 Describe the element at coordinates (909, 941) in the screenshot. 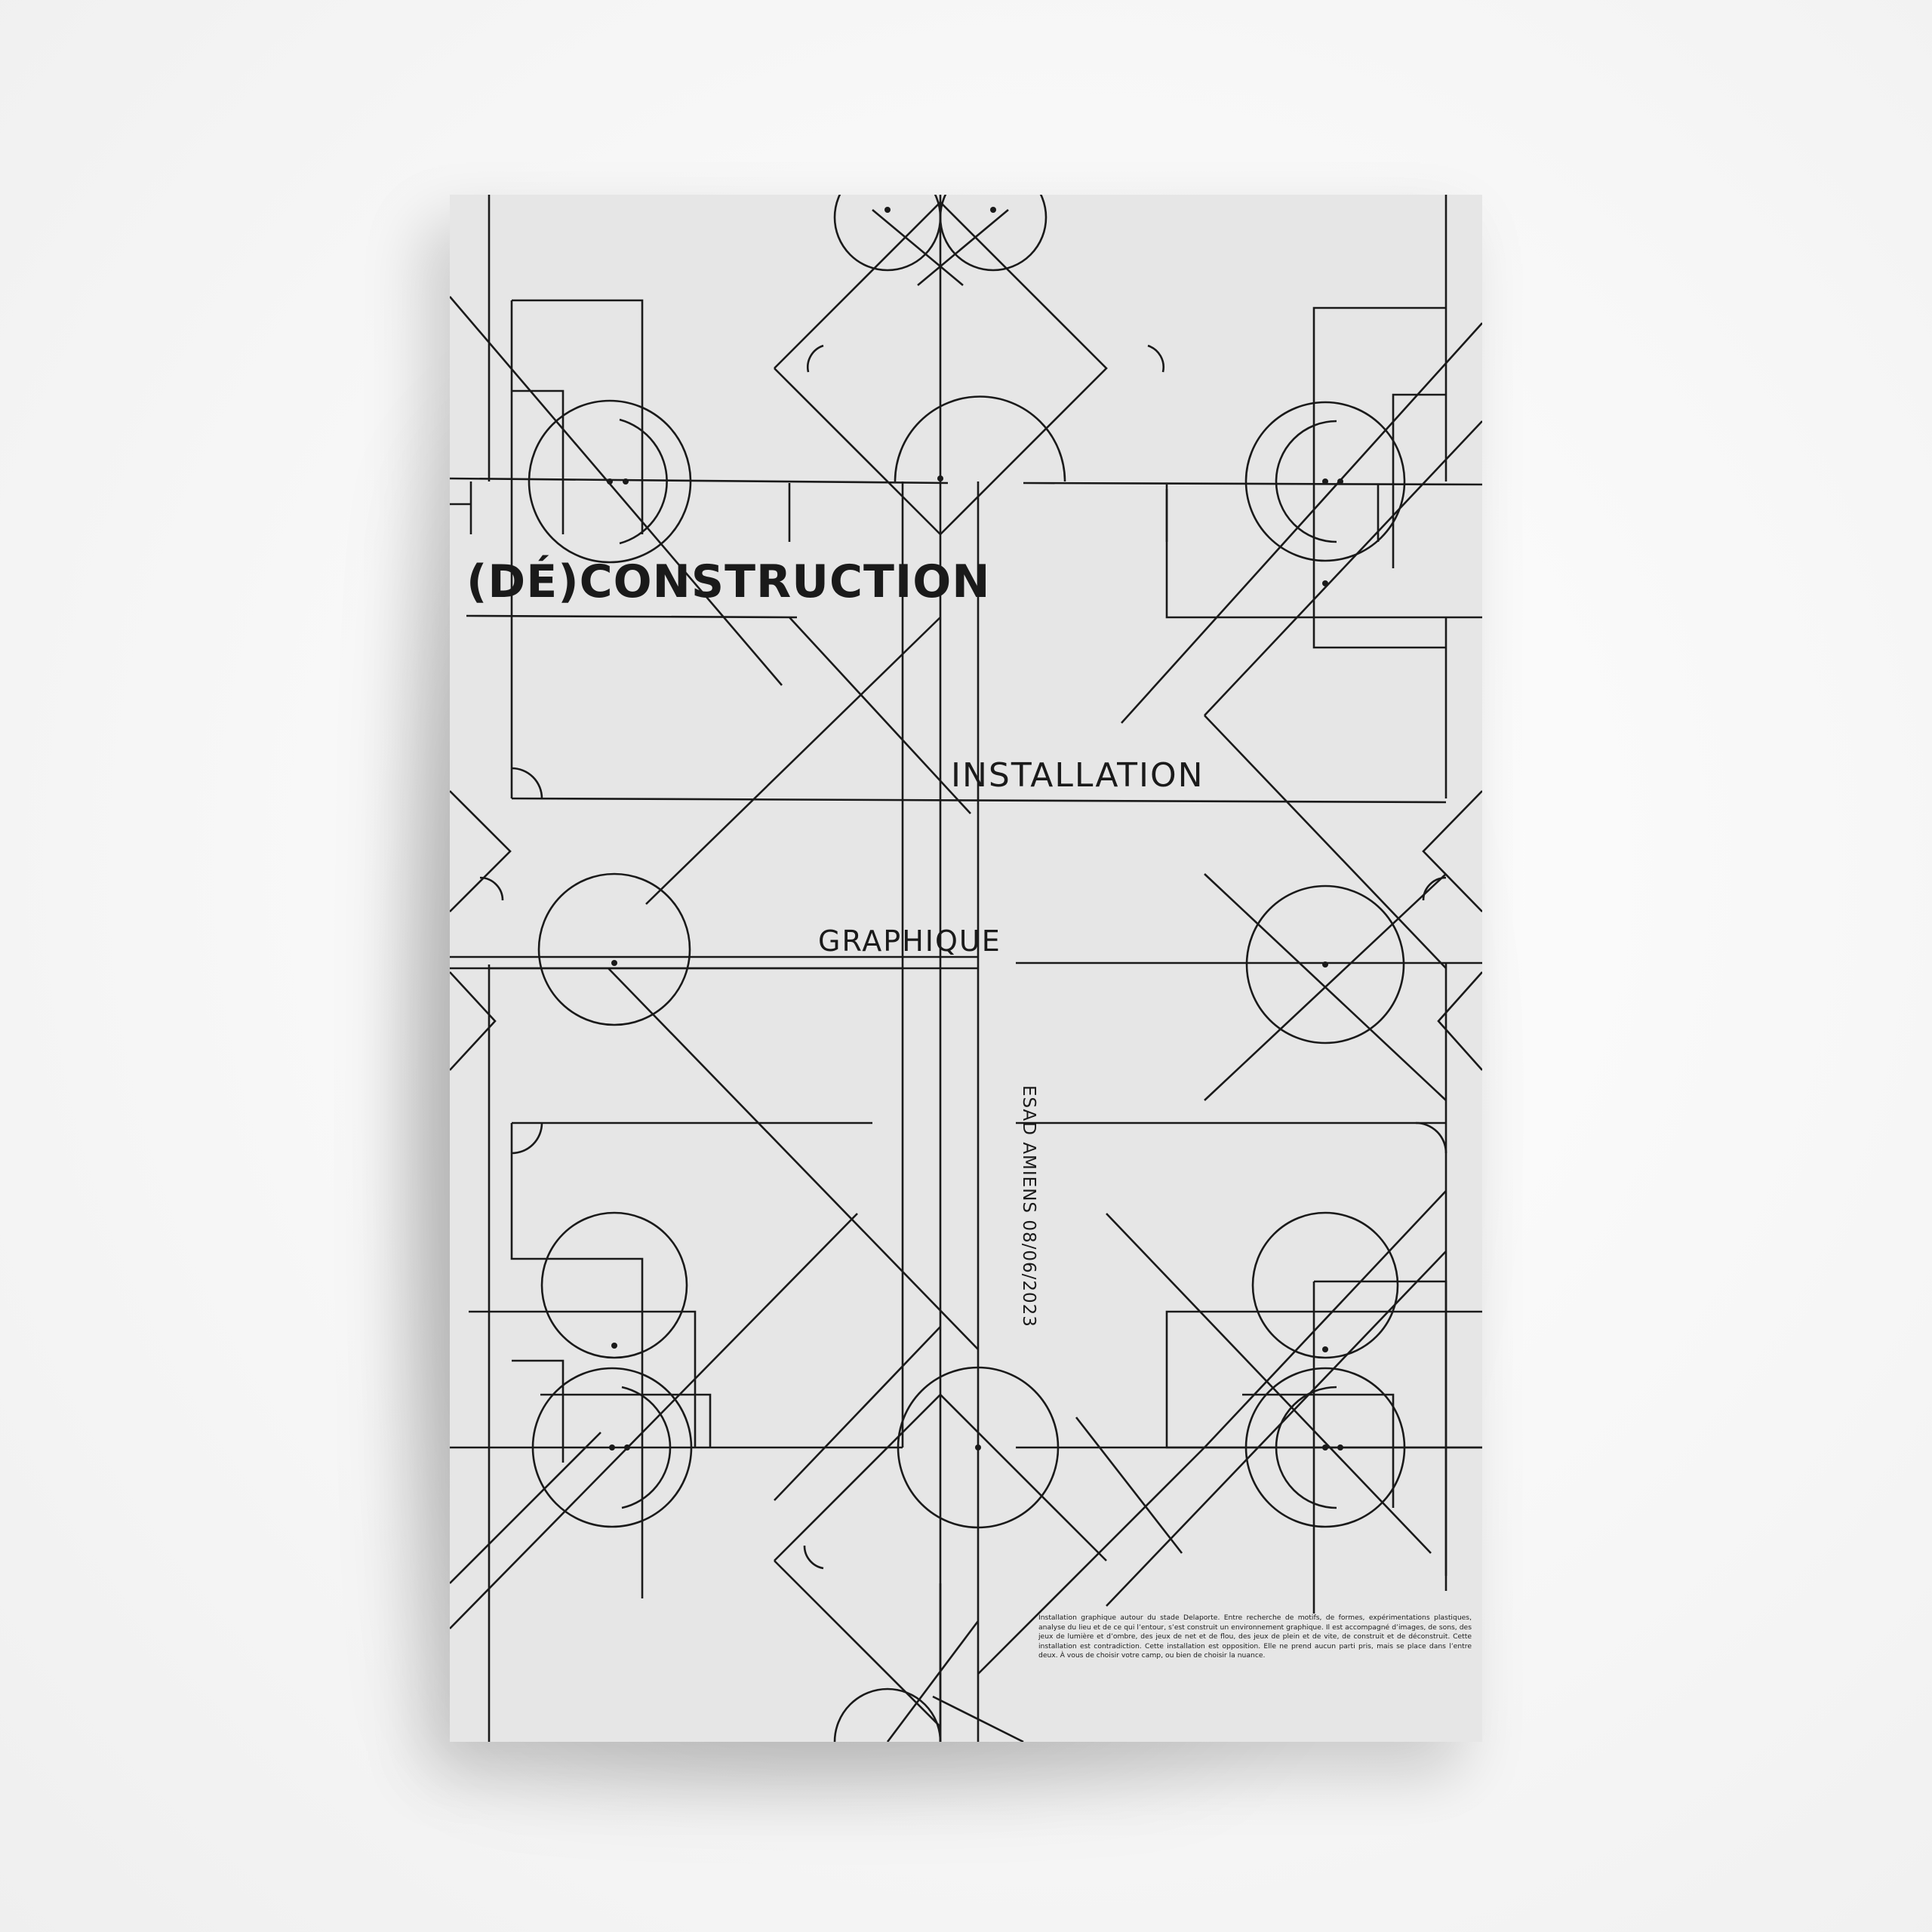

I see `poster-subtitle-graphique: GRAPHIQUE` at that location.